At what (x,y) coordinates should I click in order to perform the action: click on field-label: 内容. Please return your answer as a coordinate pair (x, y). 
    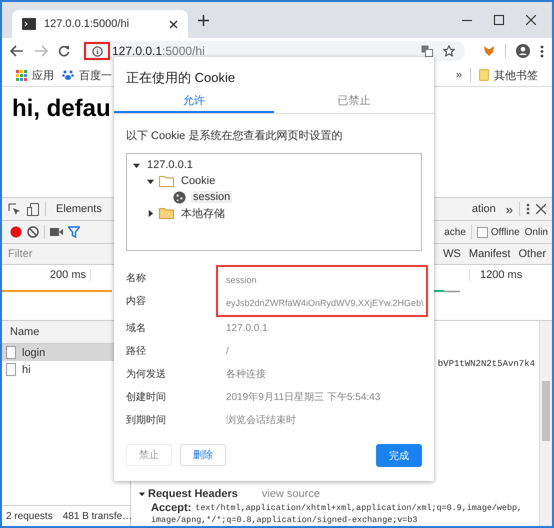
    Looking at the image, I should click on (136, 301).